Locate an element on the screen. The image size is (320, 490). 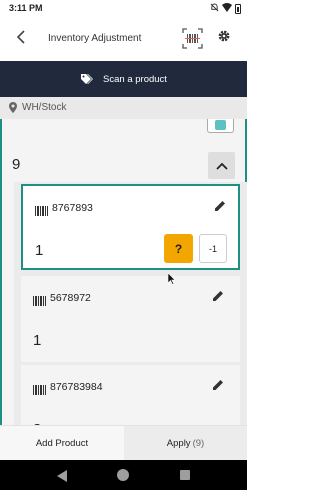
wifi-icon is located at coordinates (227, 8).